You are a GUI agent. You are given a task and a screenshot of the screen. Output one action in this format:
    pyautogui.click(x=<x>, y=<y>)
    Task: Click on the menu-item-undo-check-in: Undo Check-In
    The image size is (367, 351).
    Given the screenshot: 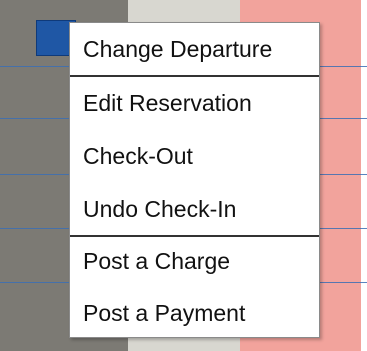 What is the action you would take?
    pyautogui.click(x=159, y=209)
    